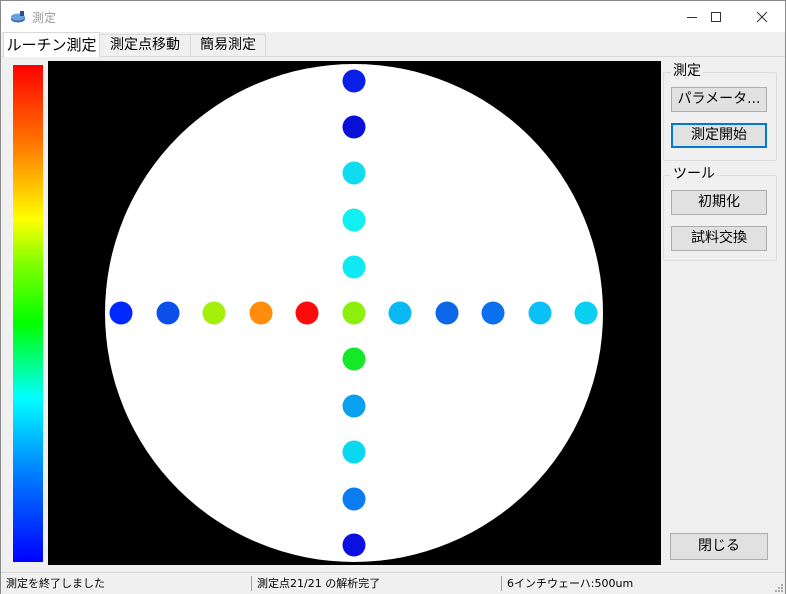 The height and width of the screenshot is (594, 786). I want to click on status-wafer-info: 6インチウェーハ:500um, so click(570, 583).